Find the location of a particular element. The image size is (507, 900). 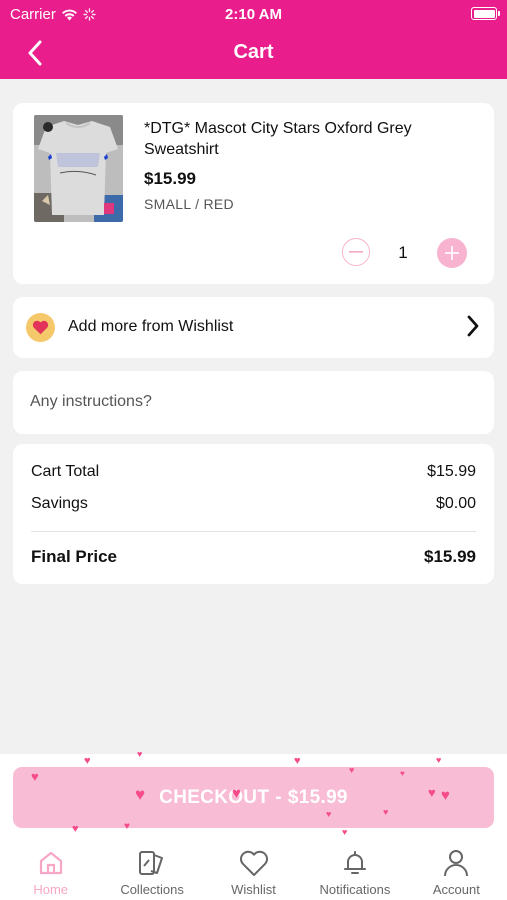

tab-home-label: Home is located at coordinates (51, 889).